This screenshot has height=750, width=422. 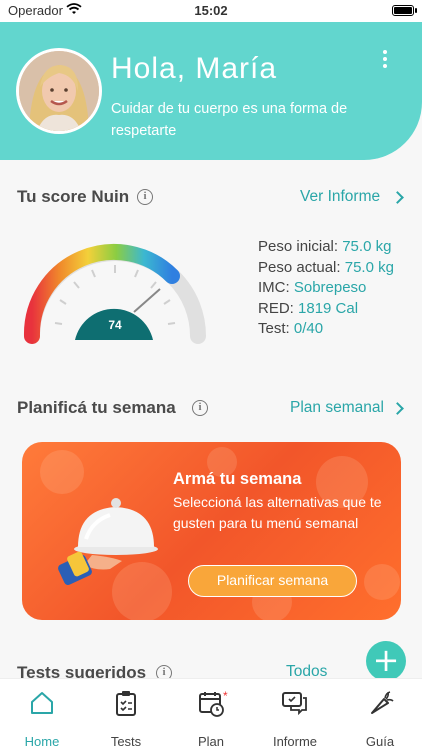 What do you see at coordinates (272, 581) in the screenshot?
I see `plan-week-button: Planificar semana` at bounding box center [272, 581].